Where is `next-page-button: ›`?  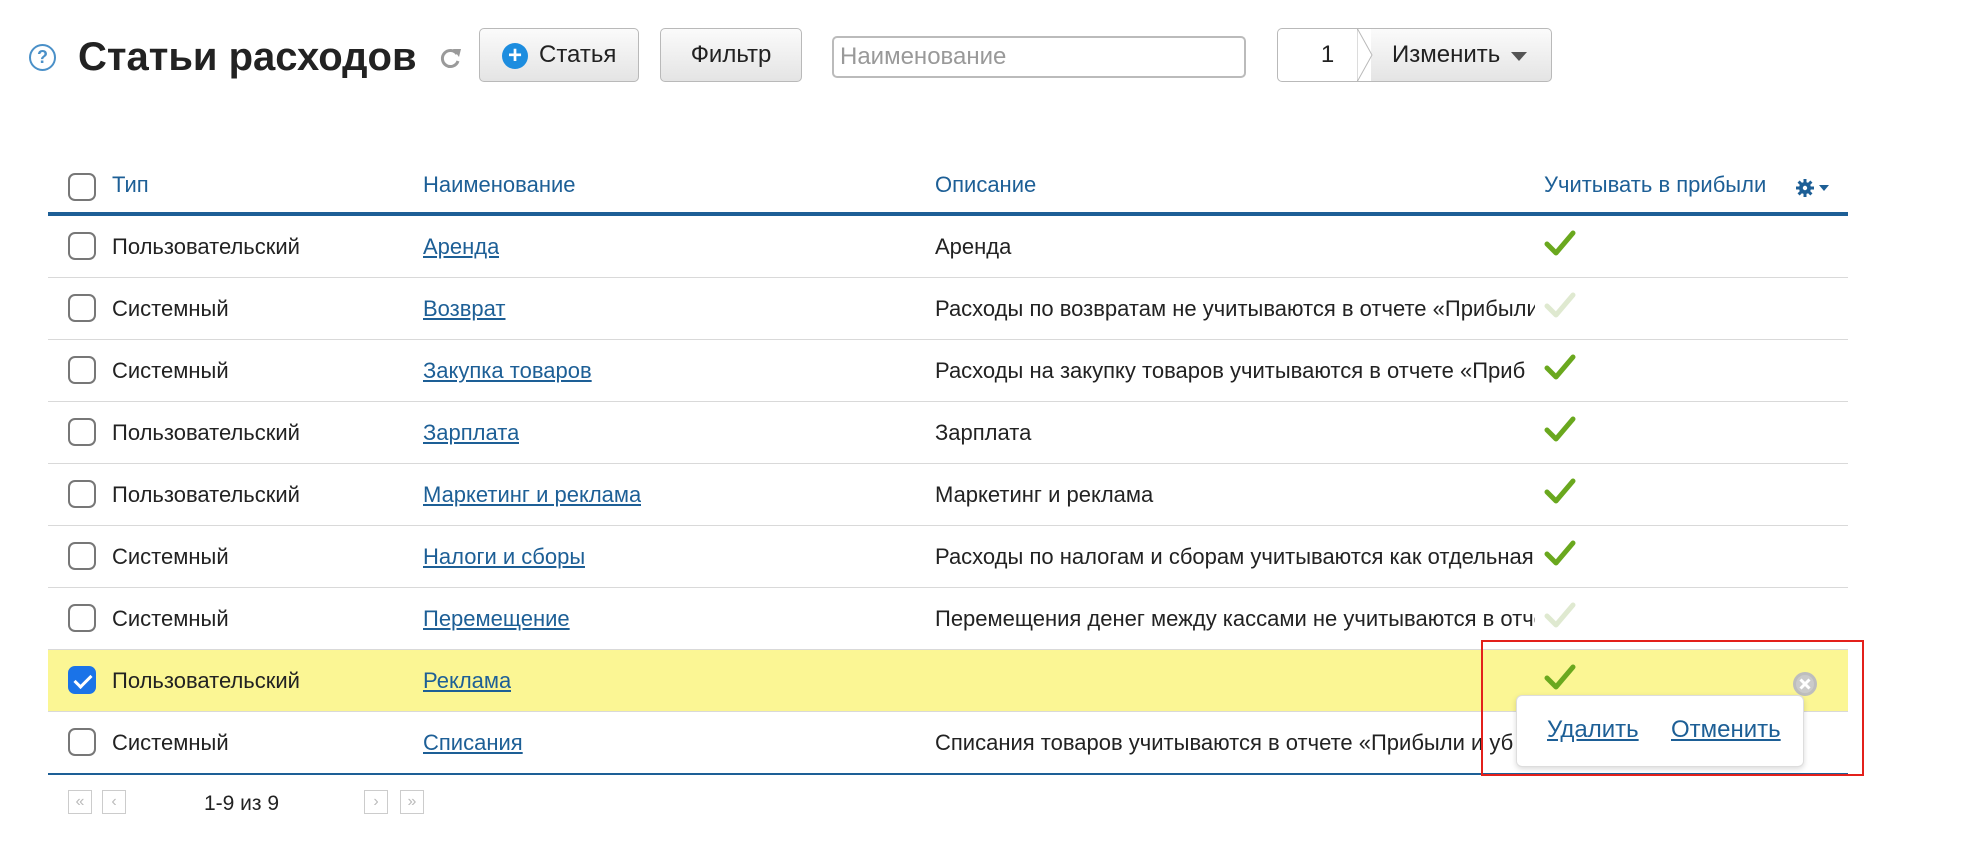 next-page-button: › is located at coordinates (376, 802).